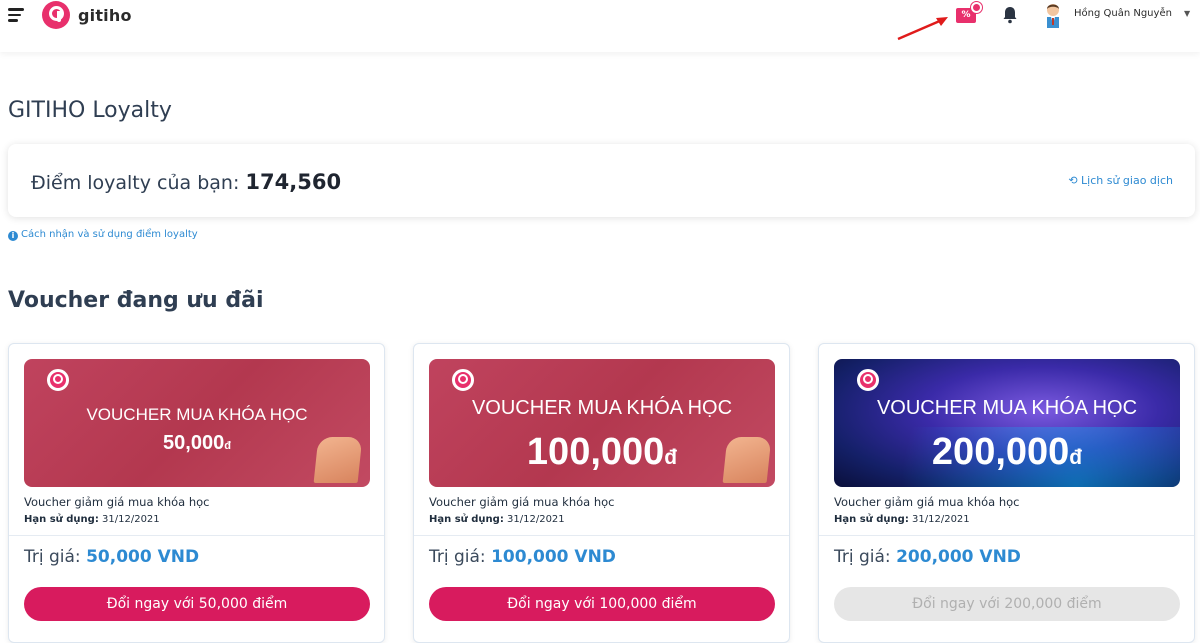  Describe the element at coordinates (600, 26) in the screenshot. I see `top-navbar: gitiho % Hồng Quân Nguyễn ▼` at that location.